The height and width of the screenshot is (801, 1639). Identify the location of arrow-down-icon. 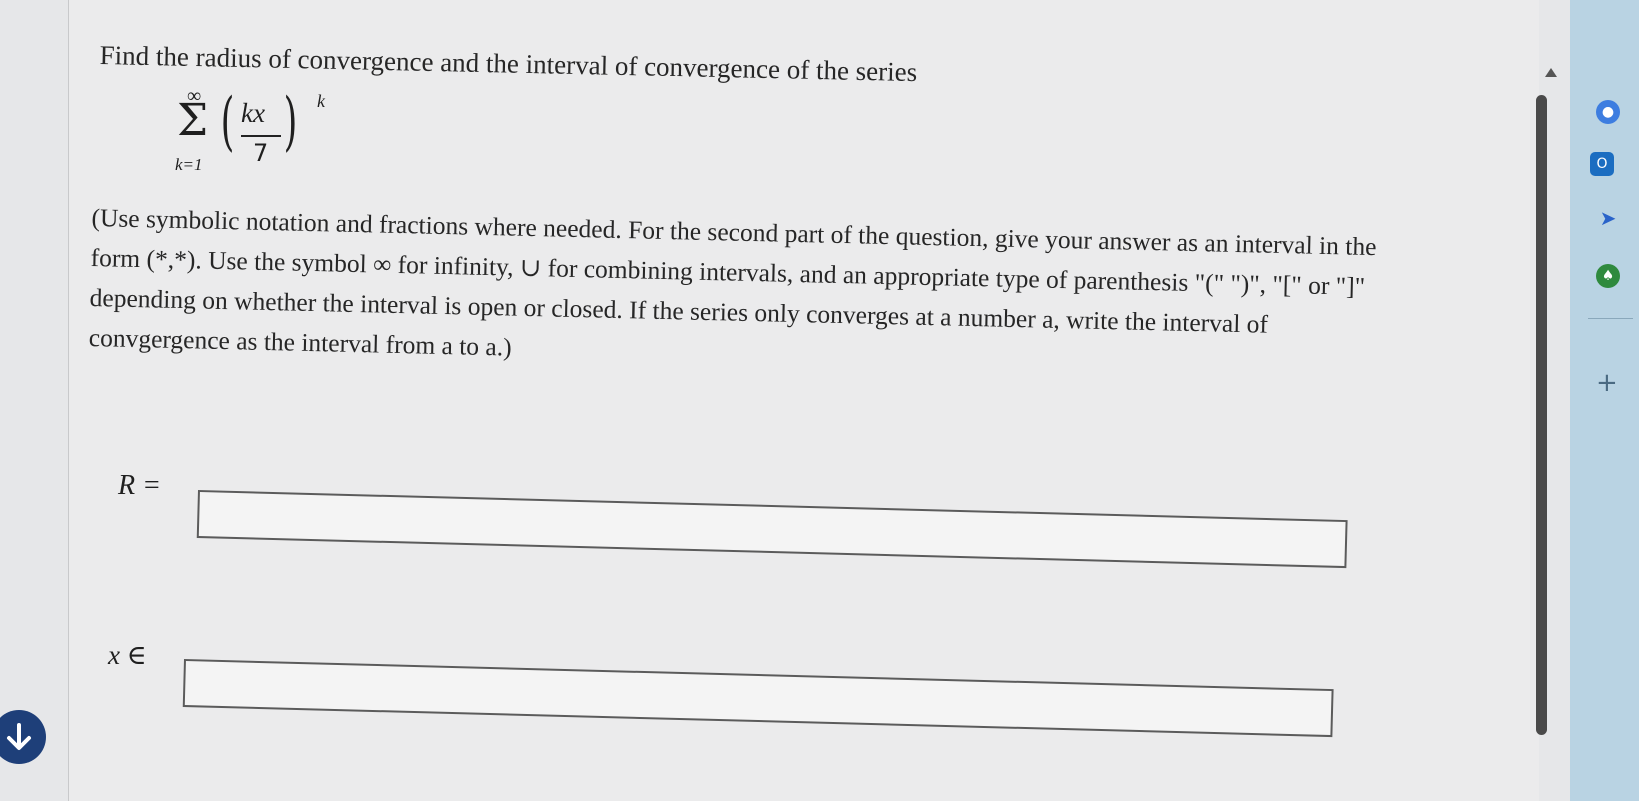
(19, 736).